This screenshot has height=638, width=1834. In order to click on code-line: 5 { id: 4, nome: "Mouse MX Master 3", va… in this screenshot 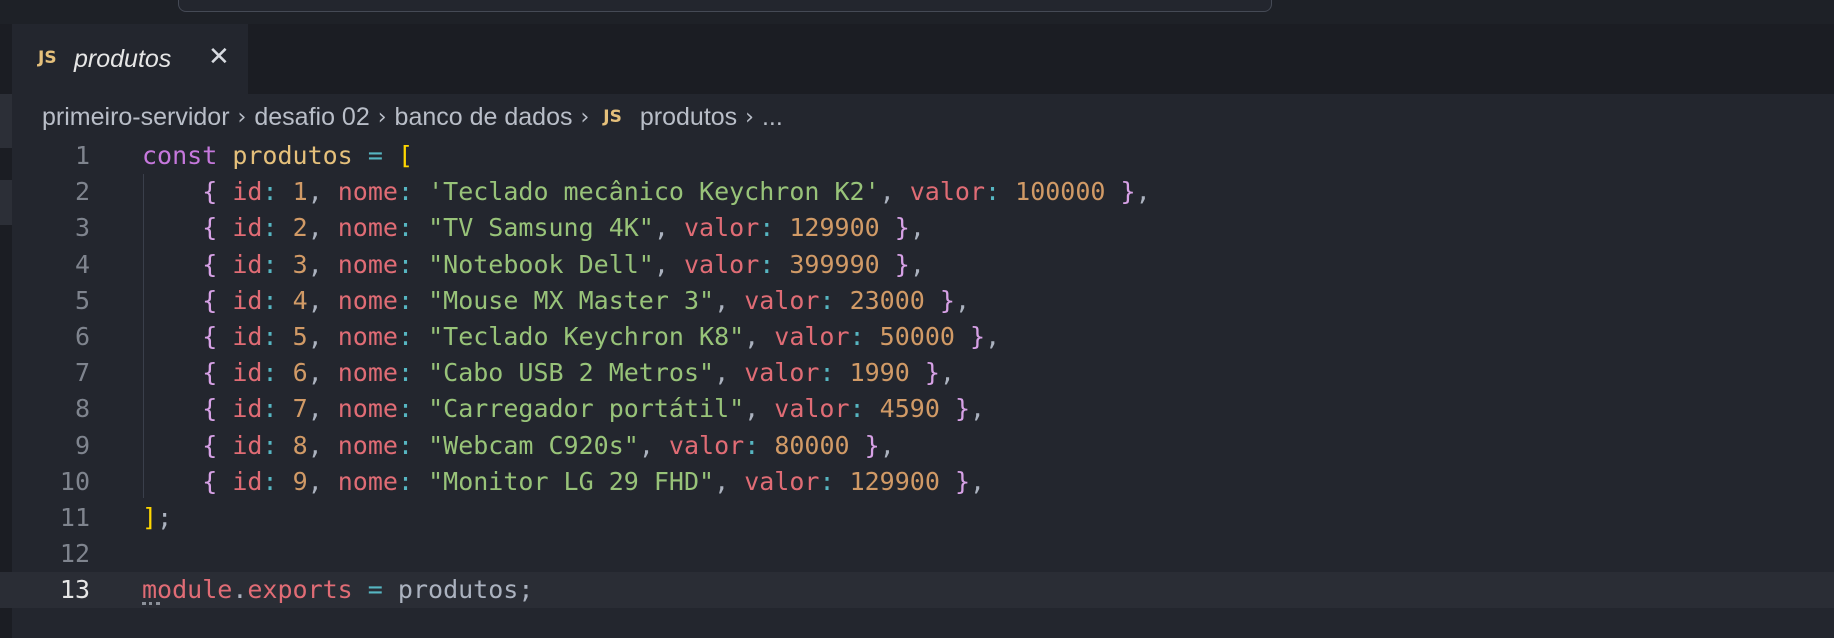, I will do `click(917, 301)`.